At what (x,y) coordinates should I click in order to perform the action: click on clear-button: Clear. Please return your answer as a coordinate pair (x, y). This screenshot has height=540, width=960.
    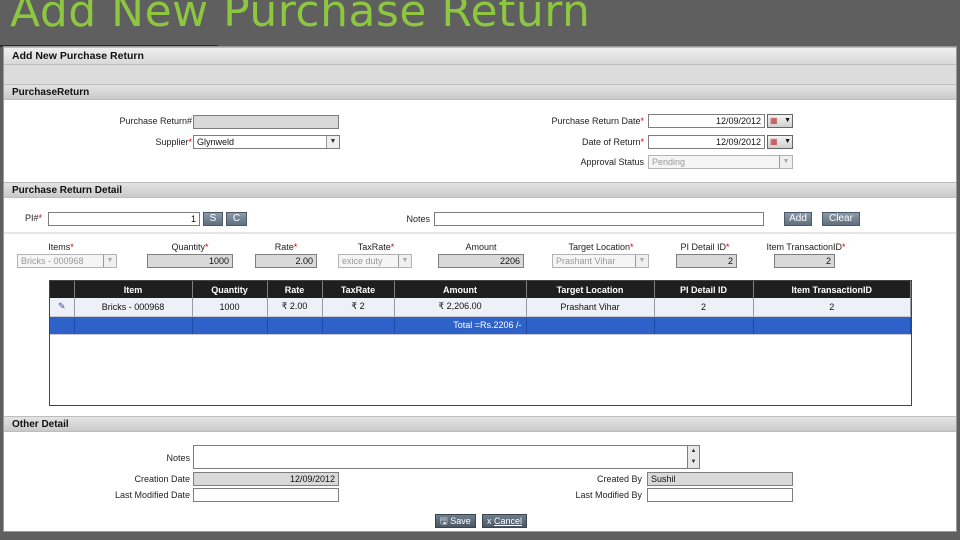
    Looking at the image, I should click on (841, 219).